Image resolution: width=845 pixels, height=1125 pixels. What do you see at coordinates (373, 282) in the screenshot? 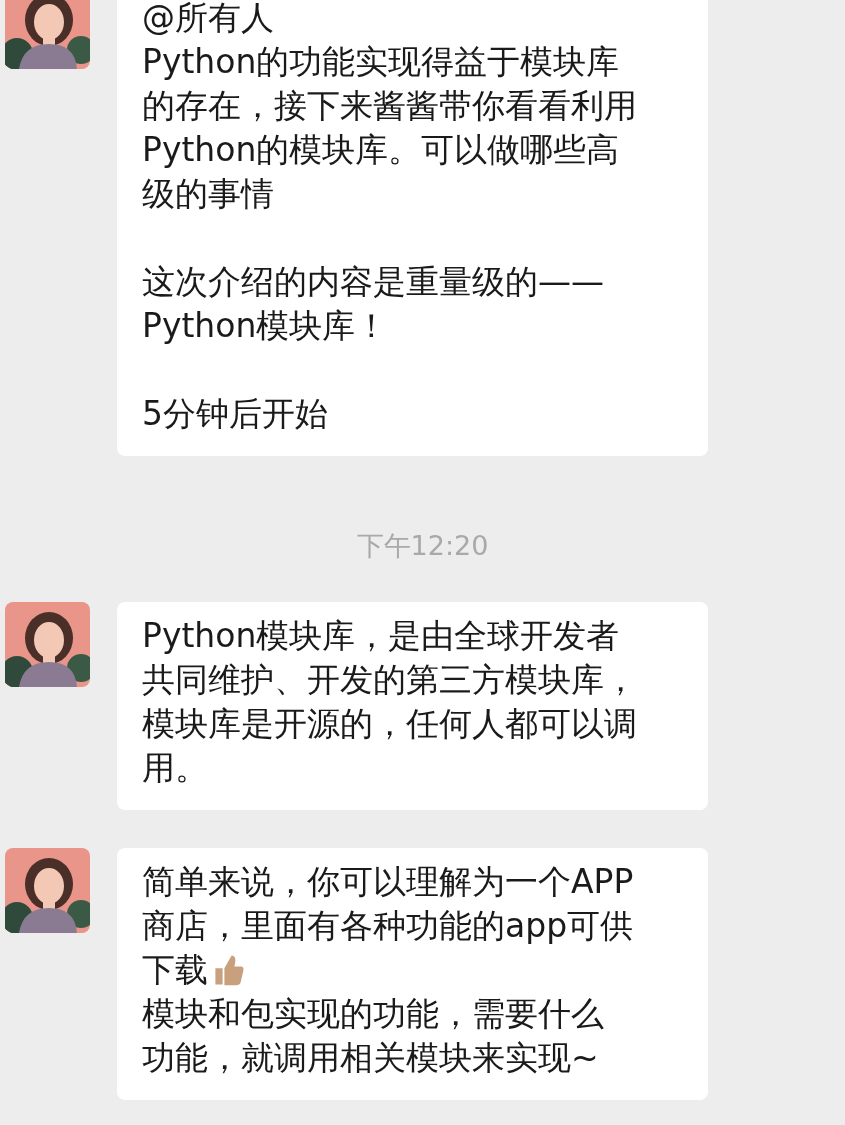
I see `message-text: 这次介绍的内容是重量级的——` at bounding box center [373, 282].